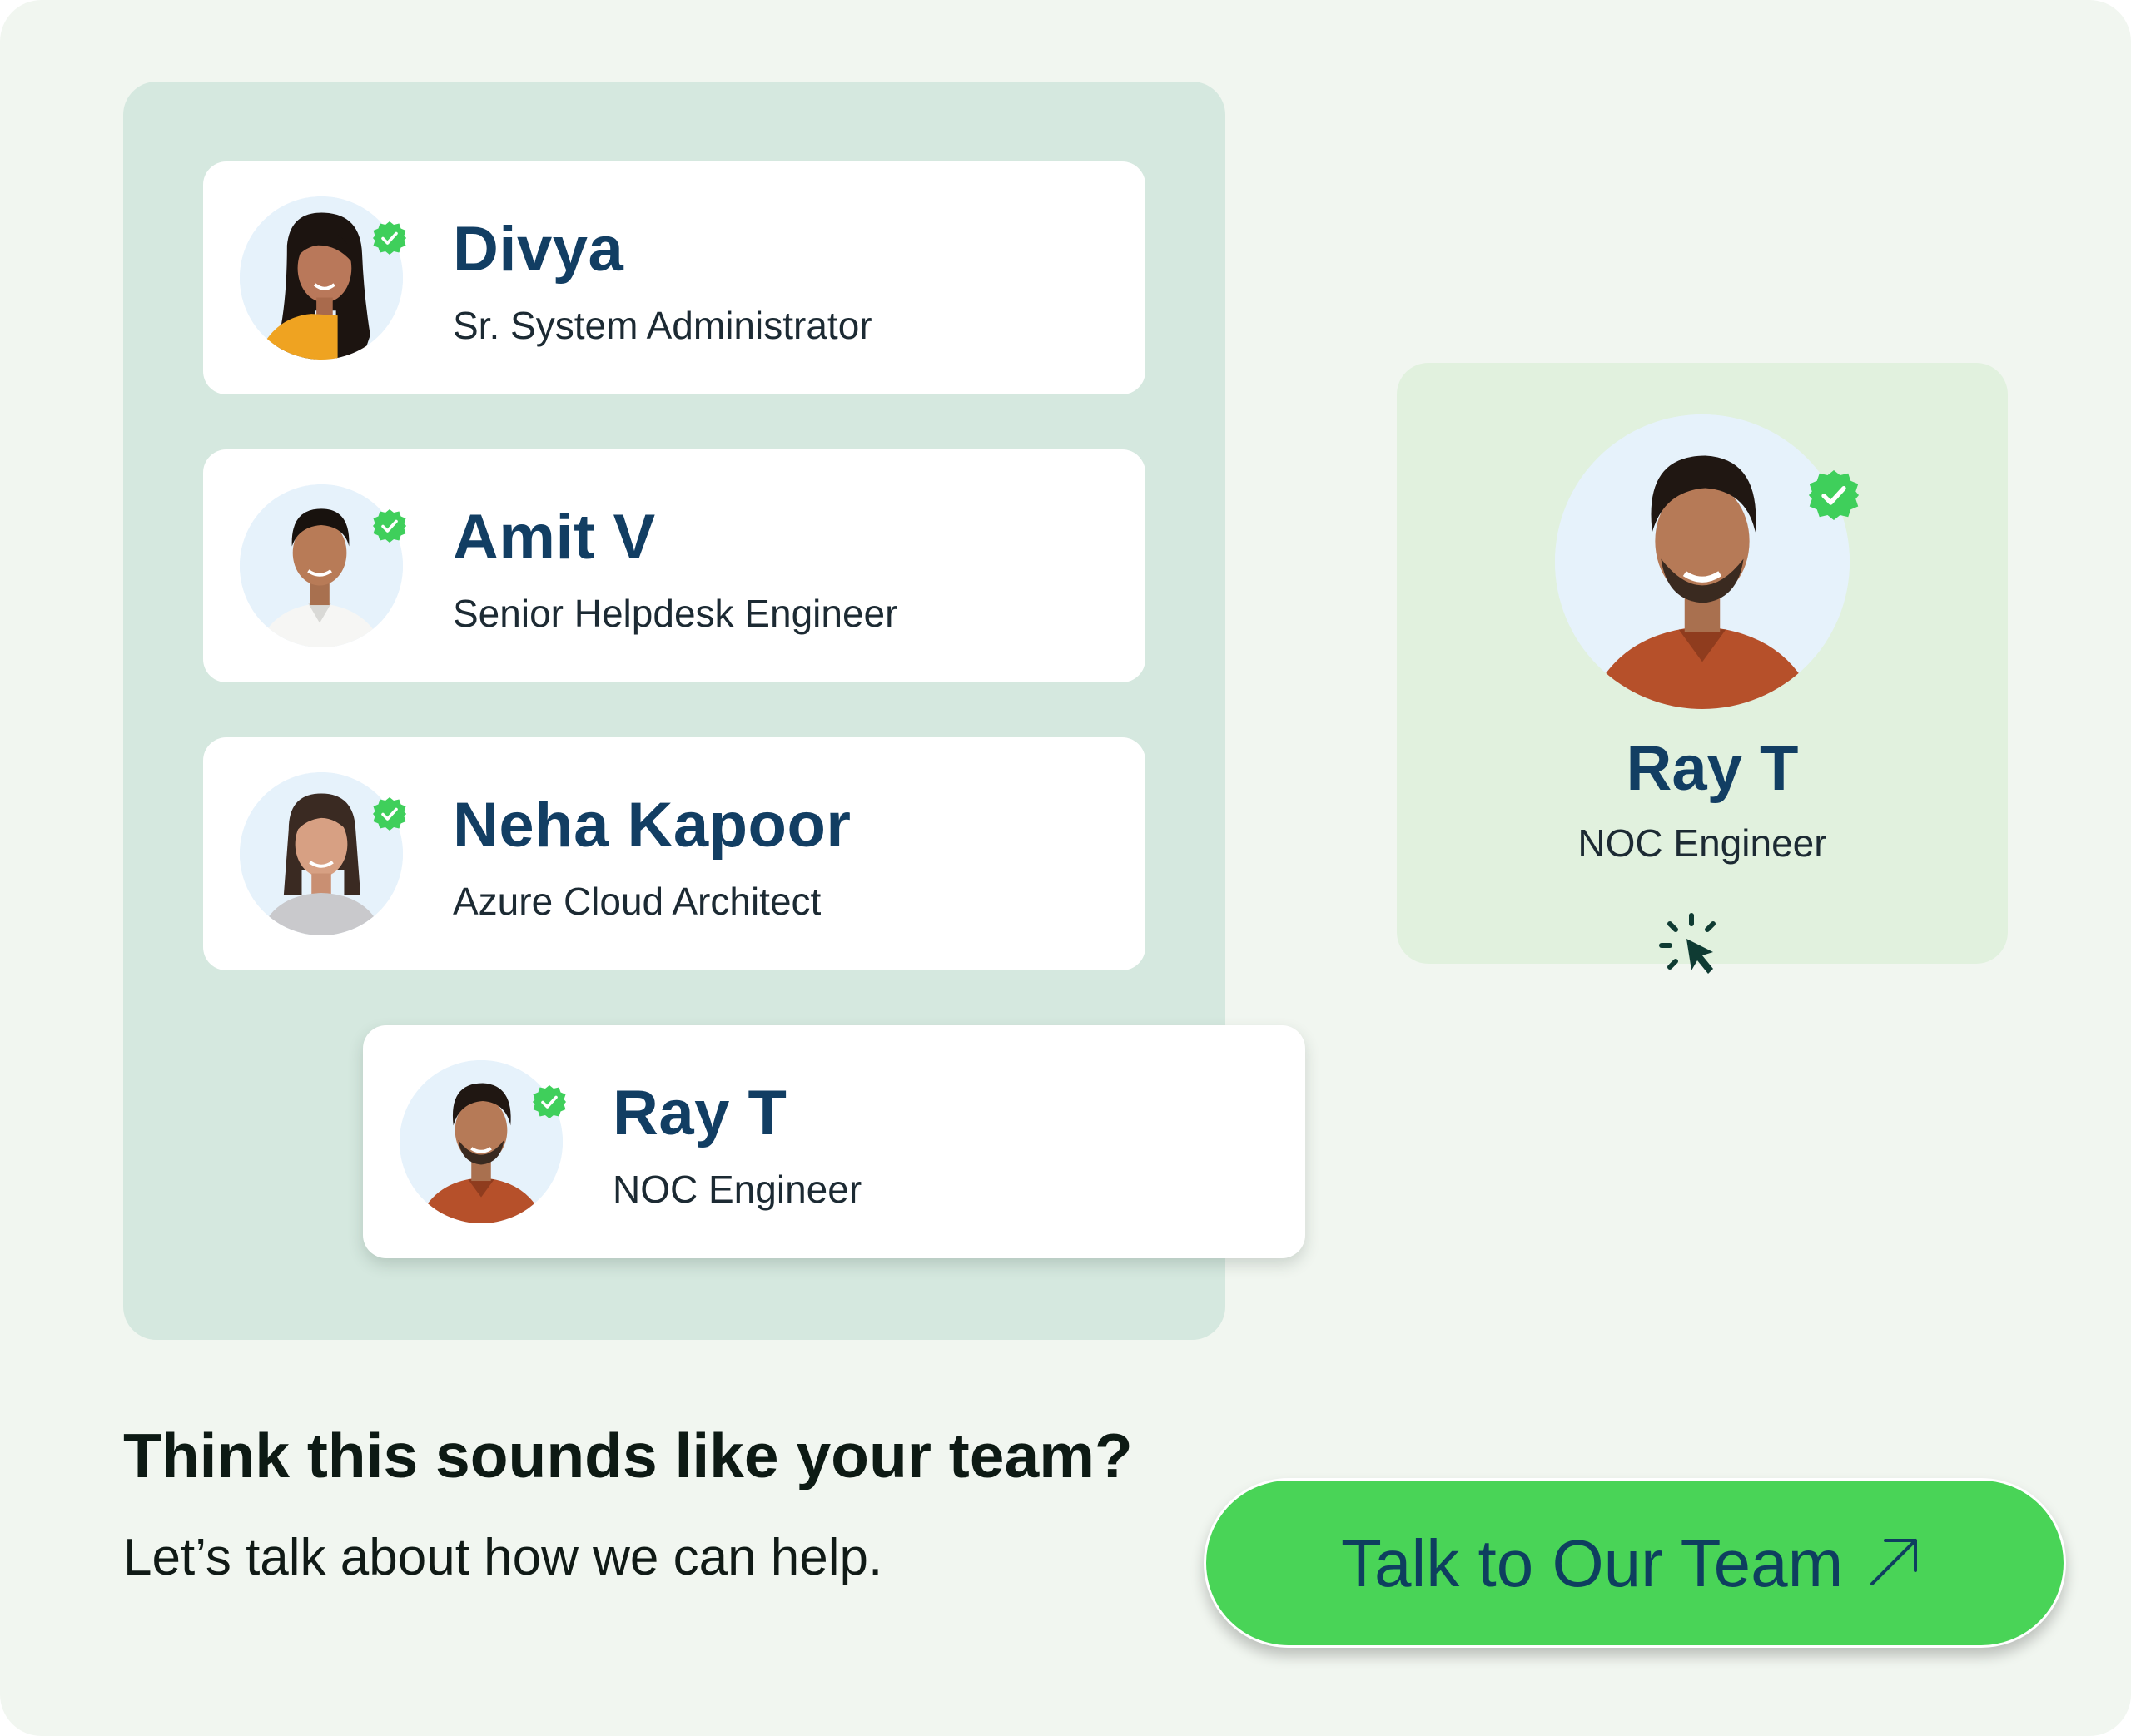 The image size is (2131, 1736). I want to click on team-member-card: Ray T NOC Engineer, so click(834, 1141).